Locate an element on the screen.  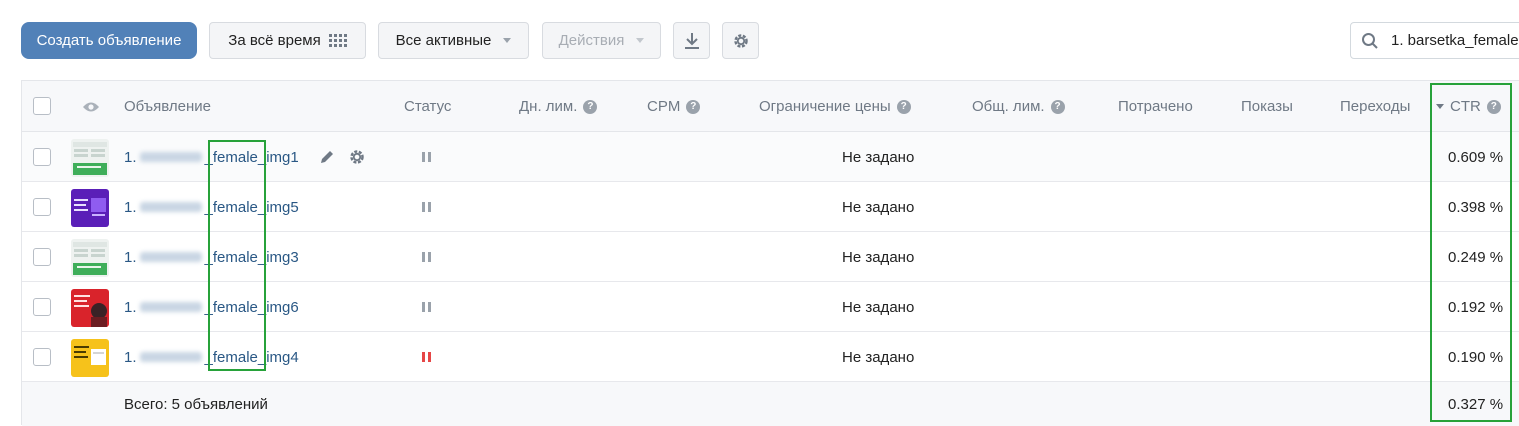
ad-name-link: 1. _female_img5 is located at coordinates (211, 207).